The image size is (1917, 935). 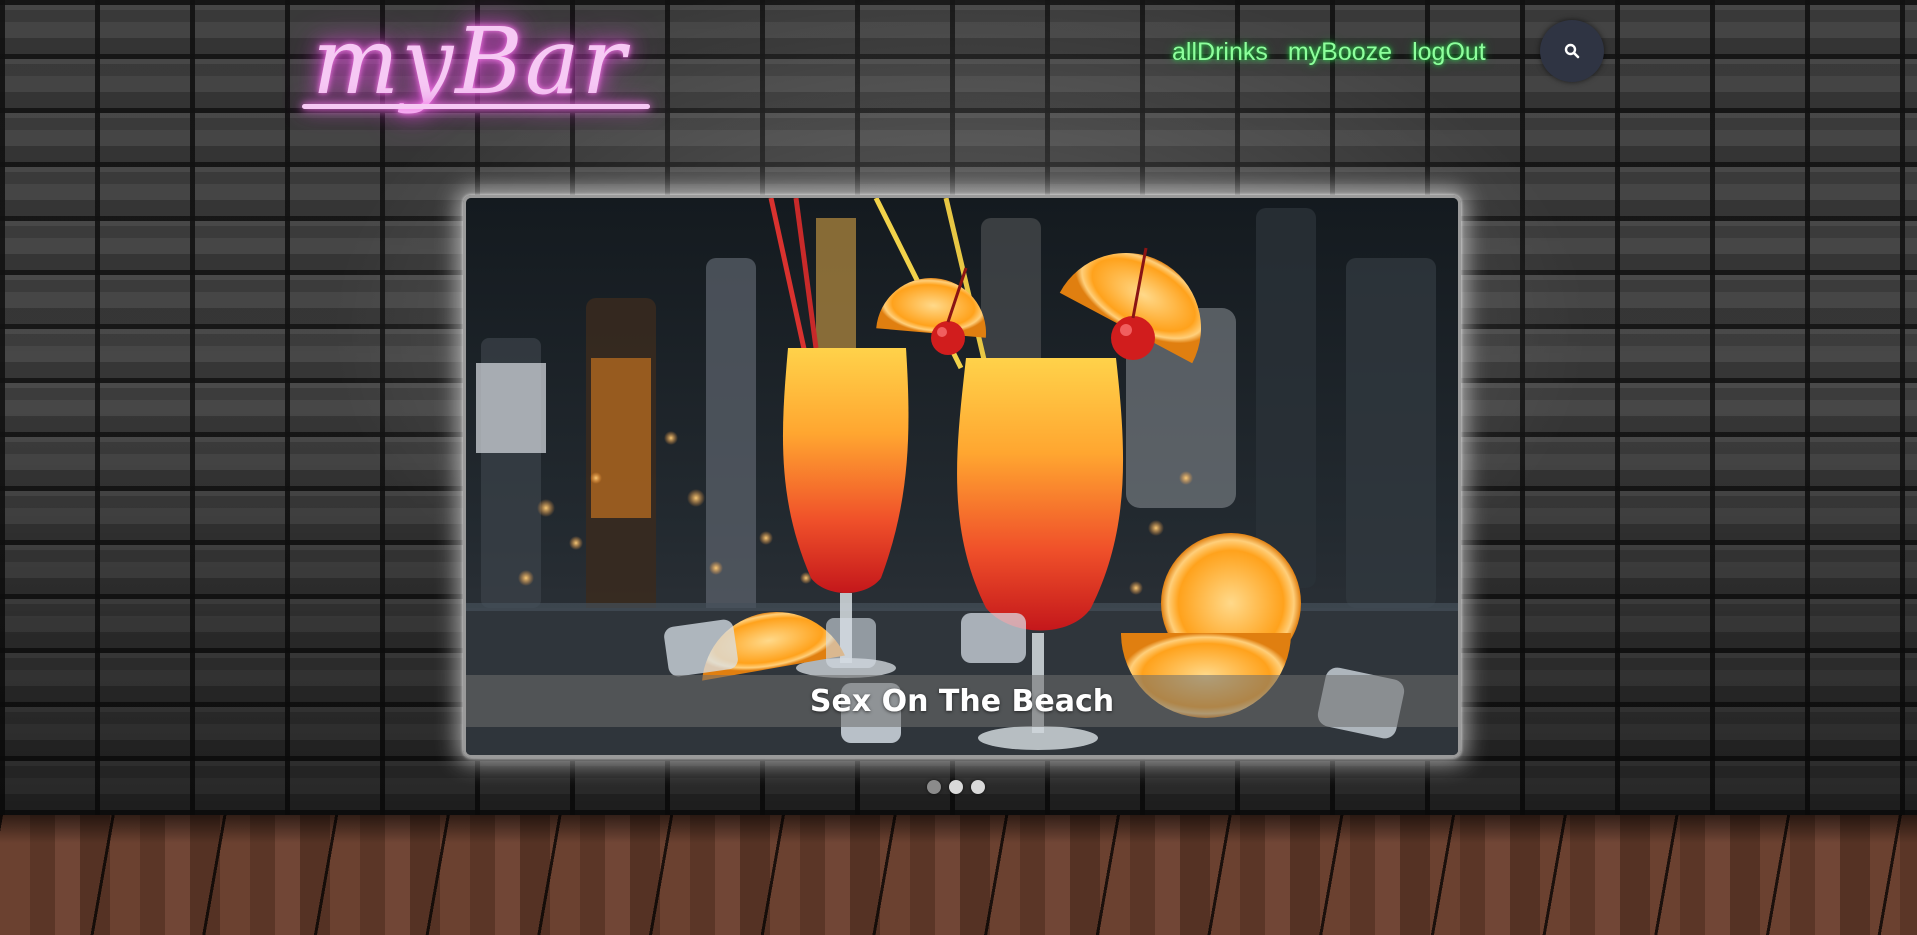 I want to click on nav-link-my-booze: myBooze, so click(x=1340, y=52).